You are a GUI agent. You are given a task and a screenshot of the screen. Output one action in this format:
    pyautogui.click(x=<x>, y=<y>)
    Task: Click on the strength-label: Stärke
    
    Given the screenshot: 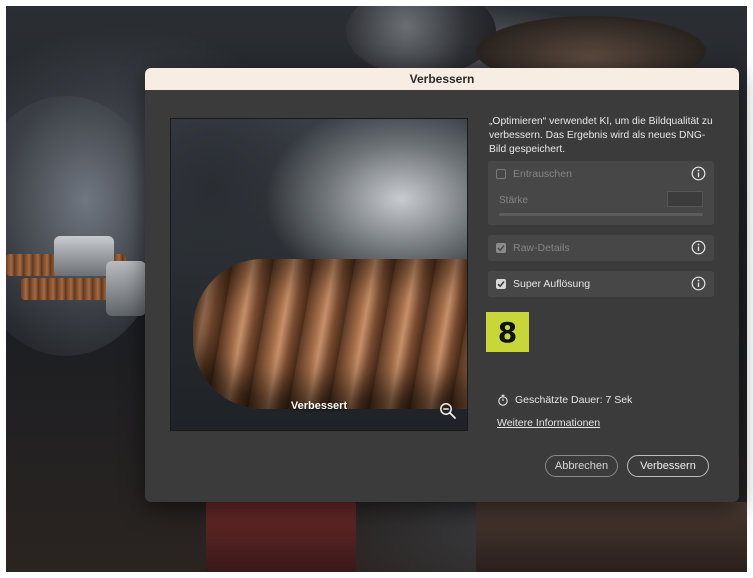 What is the action you would take?
    pyautogui.click(x=513, y=200)
    